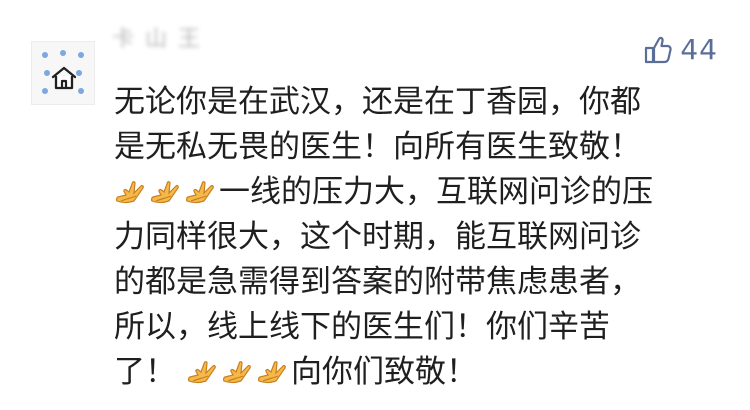  I want to click on house-avatar-icon, so click(64, 78).